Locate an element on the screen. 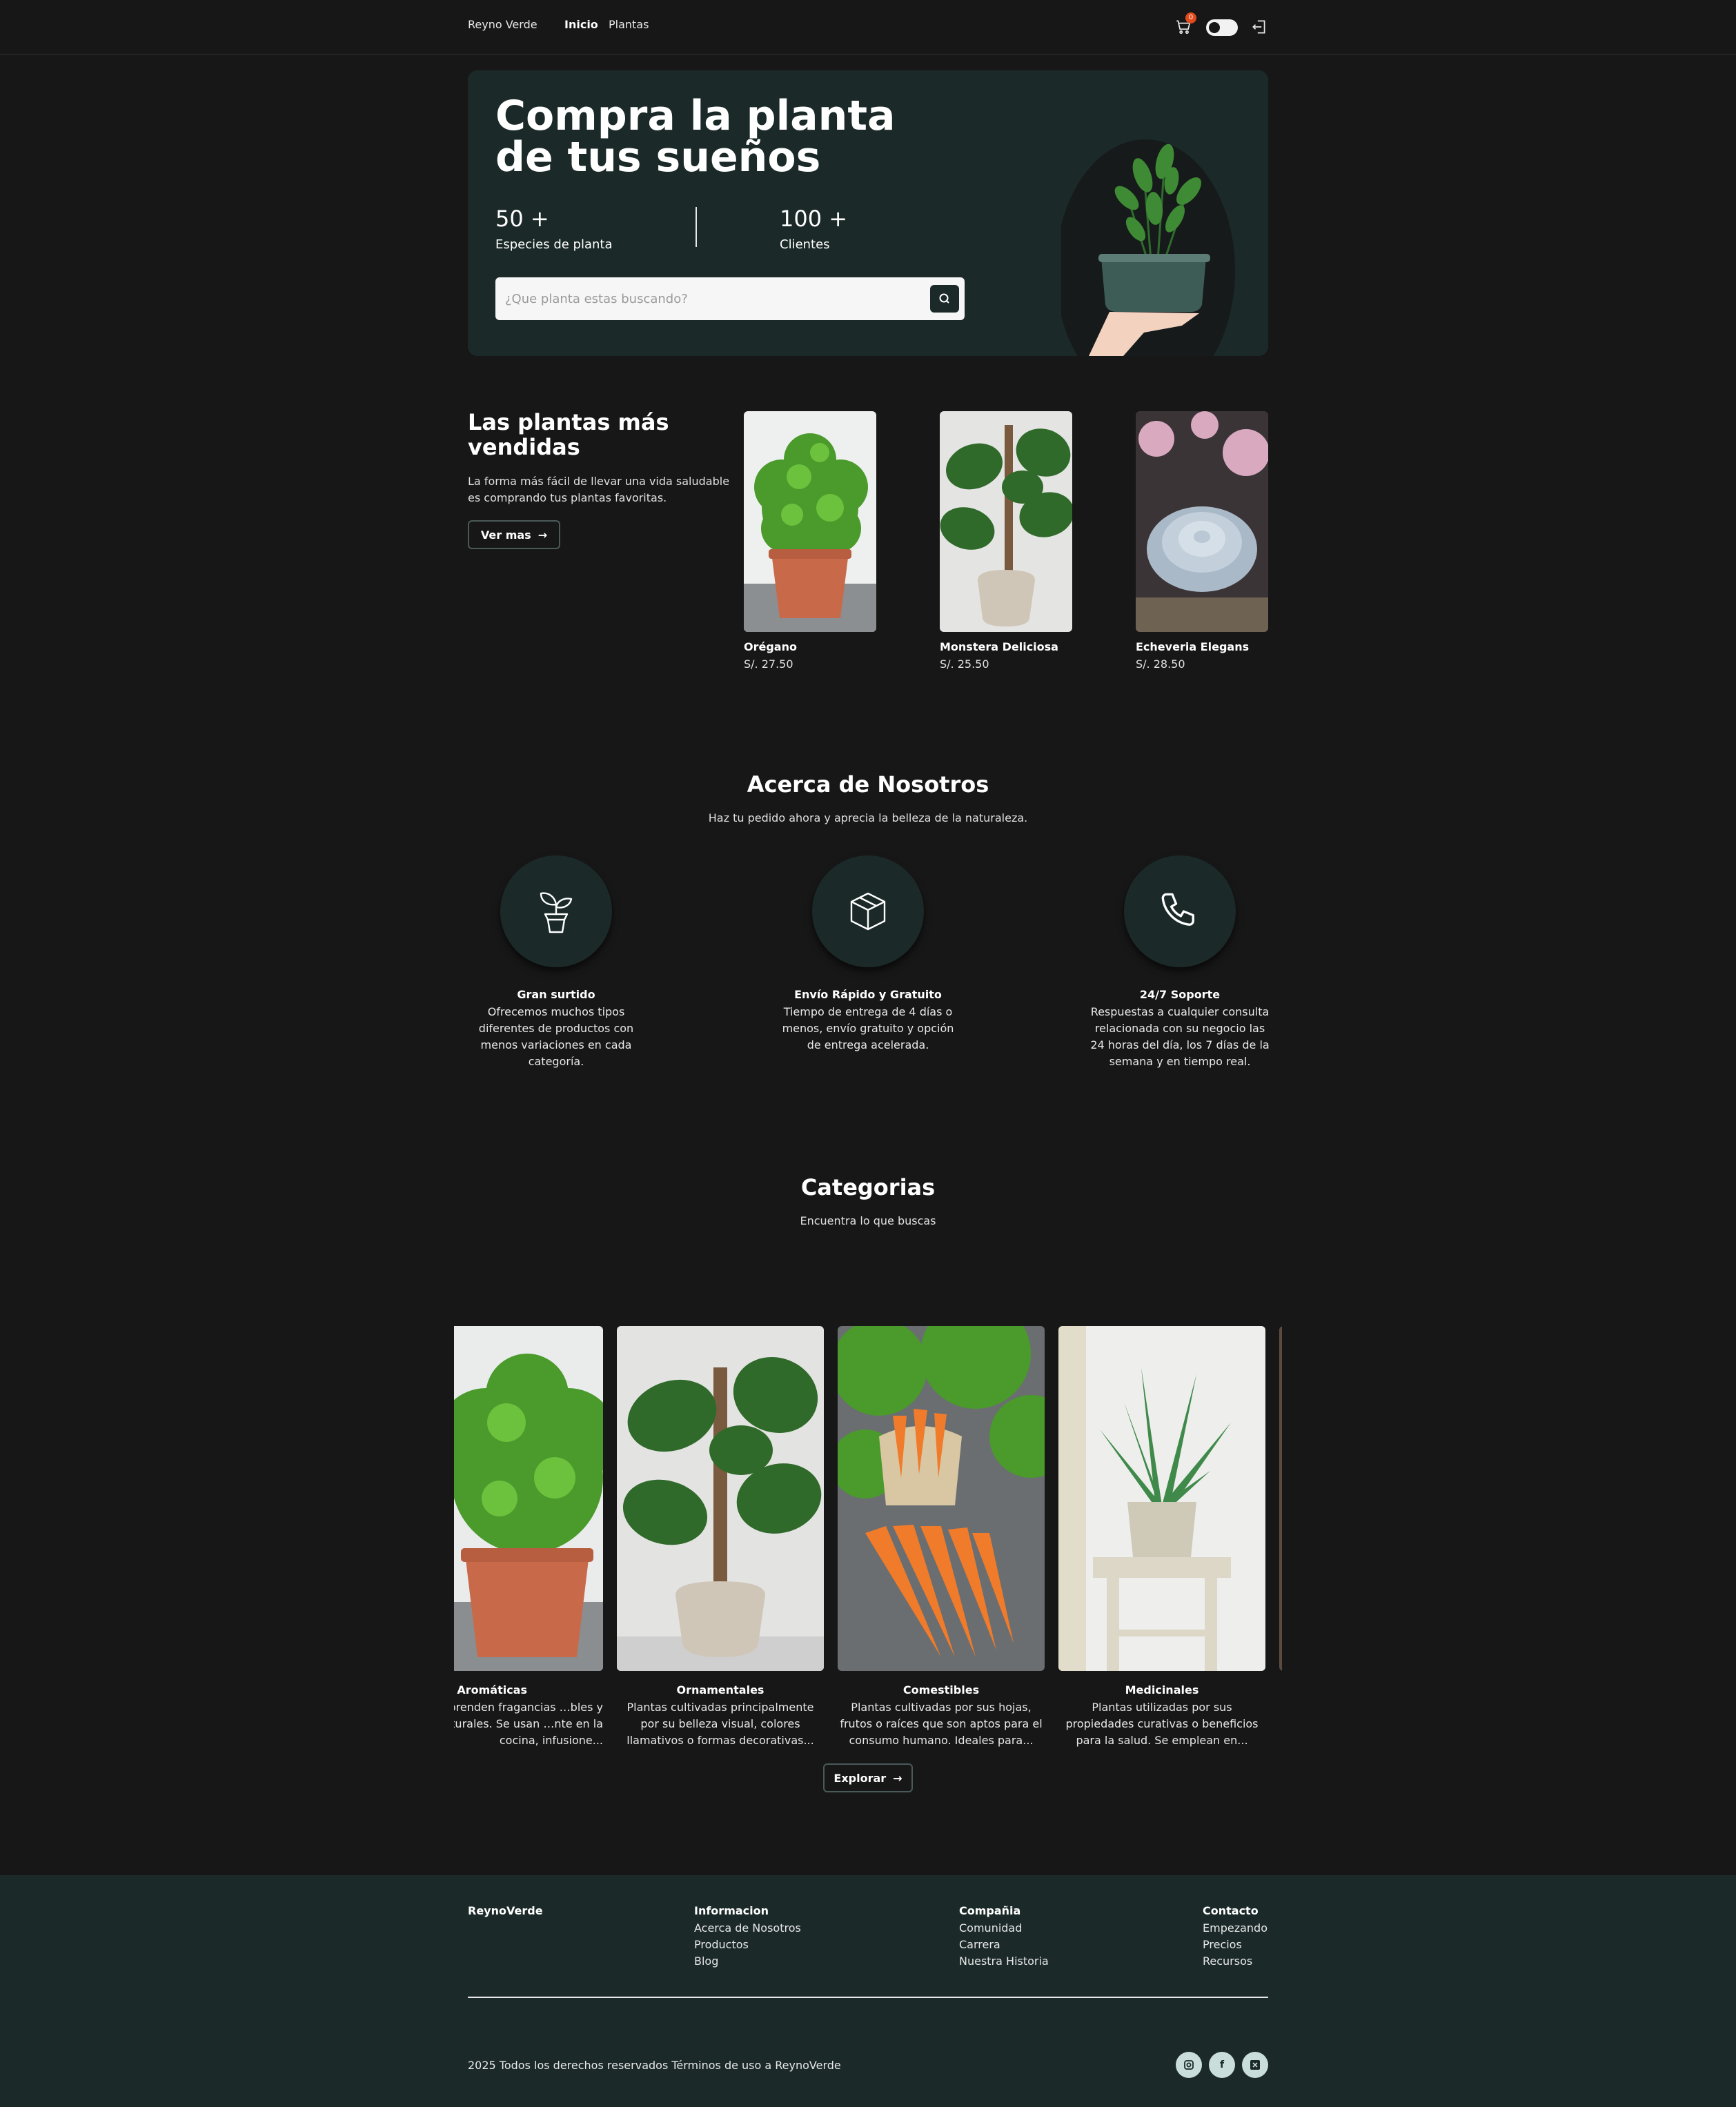  oregano-image is located at coordinates (810, 521).